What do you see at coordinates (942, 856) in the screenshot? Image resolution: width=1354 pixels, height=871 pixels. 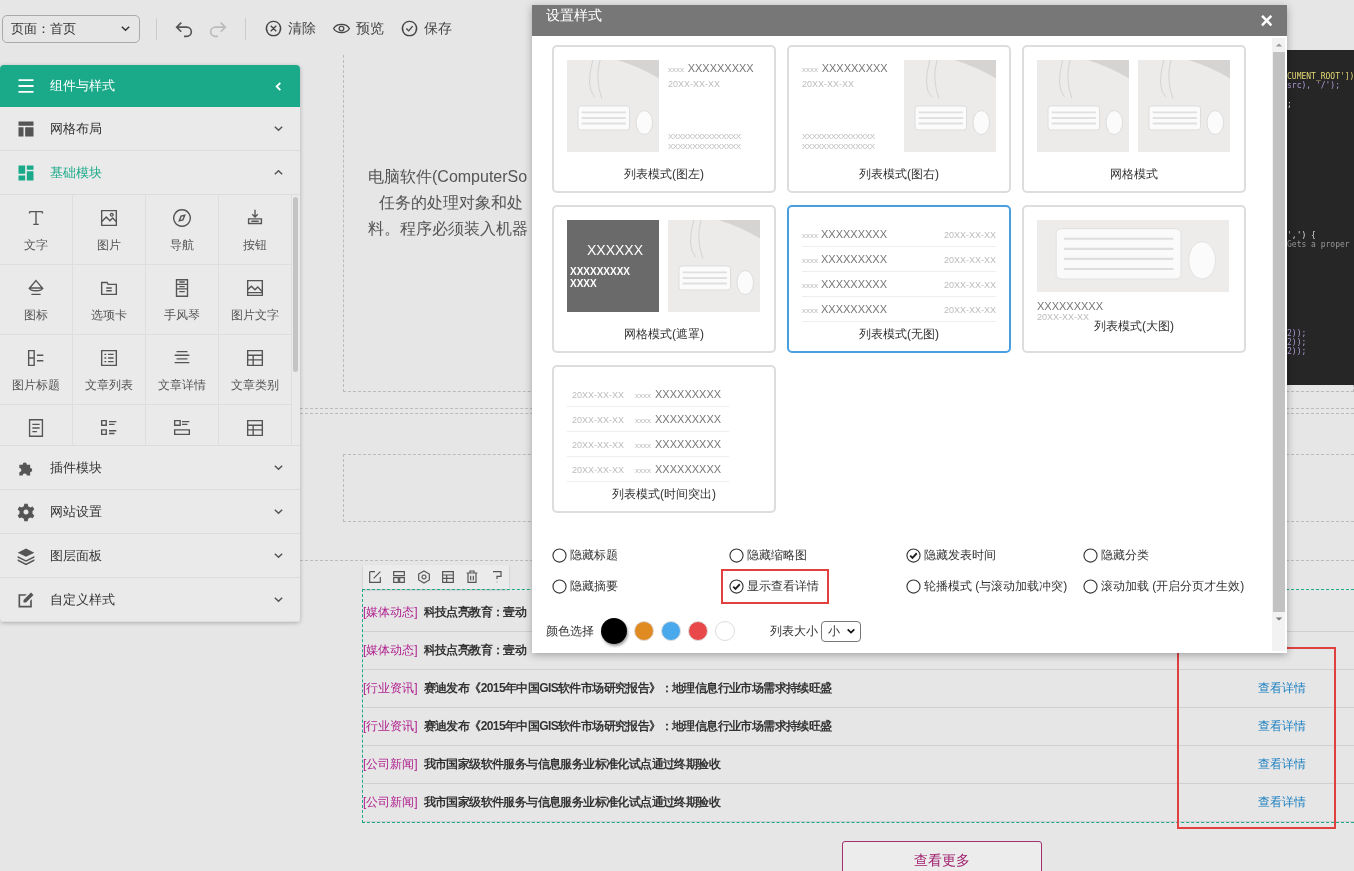 I see `more-button: 查看更多` at bounding box center [942, 856].